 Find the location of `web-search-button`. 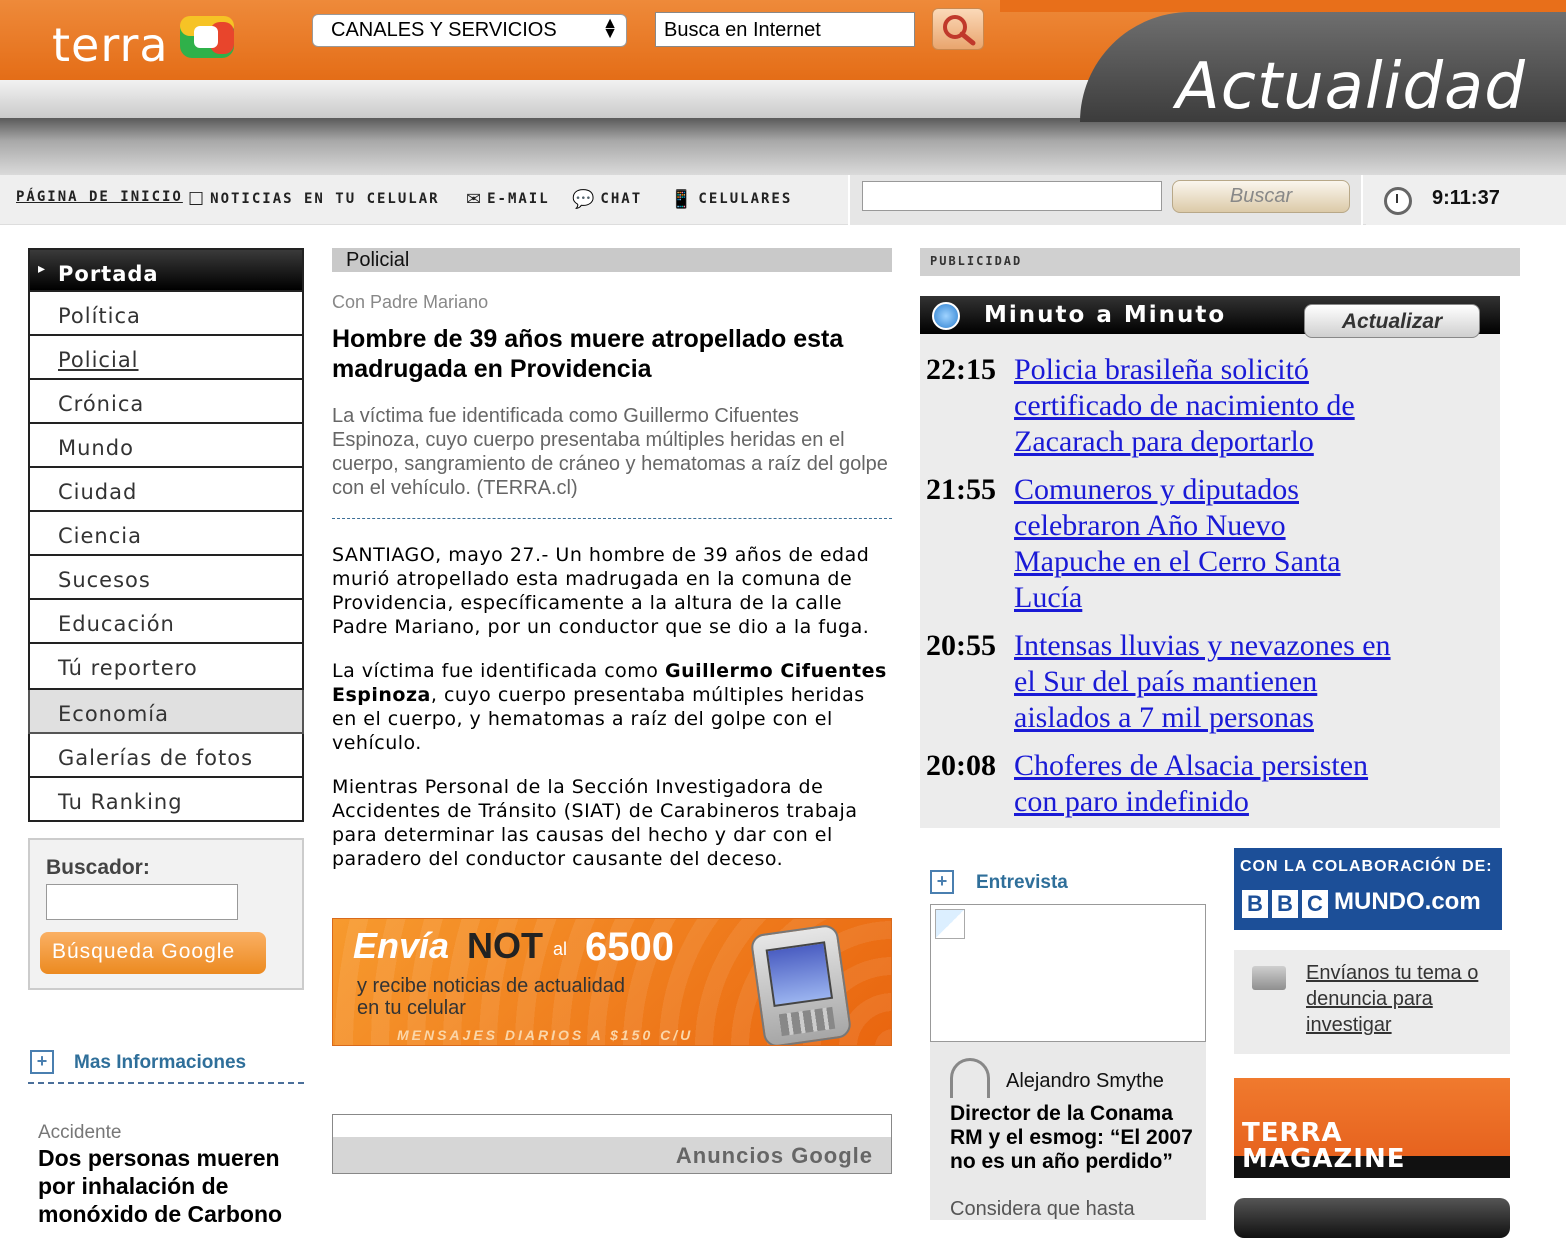

web-search-button is located at coordinates (958, 29).